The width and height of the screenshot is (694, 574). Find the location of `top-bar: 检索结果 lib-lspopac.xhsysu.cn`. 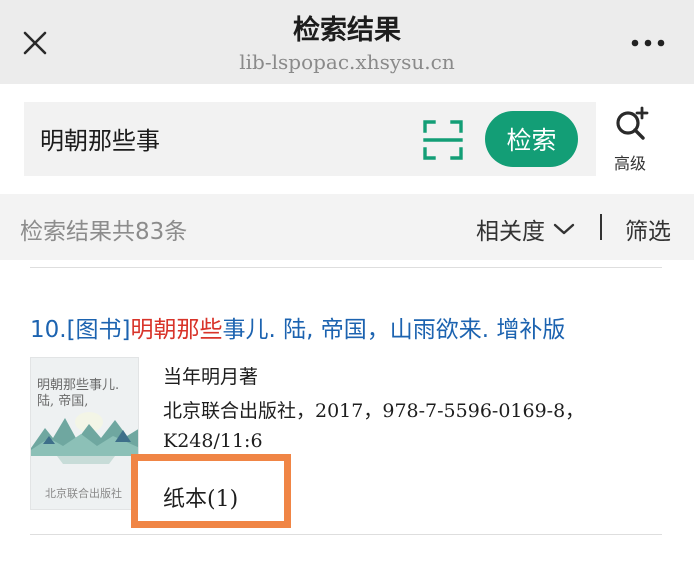

top-bar: 检索结果 lib-lspopac.xhsysu.cn is located at coordinates (347, 42).